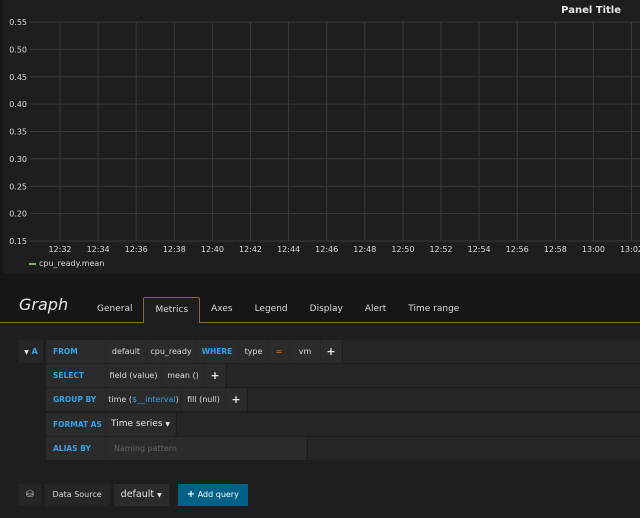 The height and width of the screenshot is (518, 640). I want to click on where-key-segment: type, so click(253, 351).